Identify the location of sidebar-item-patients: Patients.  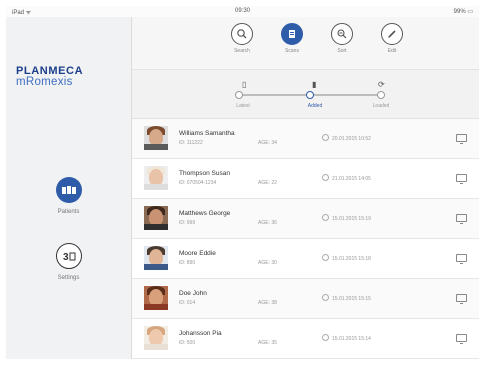
(68, 196).